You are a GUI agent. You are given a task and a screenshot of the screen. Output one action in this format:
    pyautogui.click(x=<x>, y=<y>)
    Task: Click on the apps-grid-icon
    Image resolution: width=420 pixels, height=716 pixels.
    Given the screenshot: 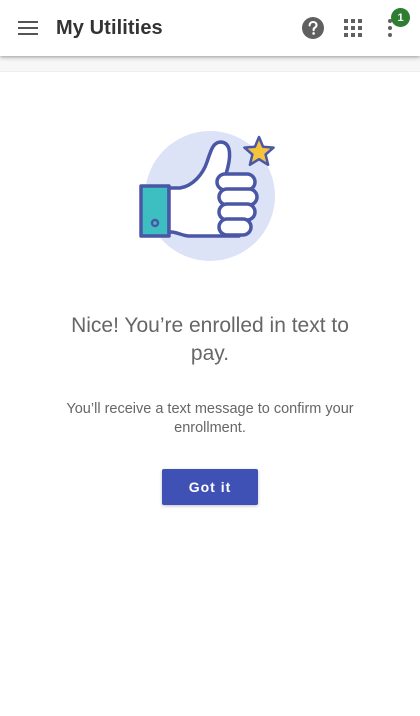 What is the action you would take?
    pyautogui.click(x=353, y=28)
    